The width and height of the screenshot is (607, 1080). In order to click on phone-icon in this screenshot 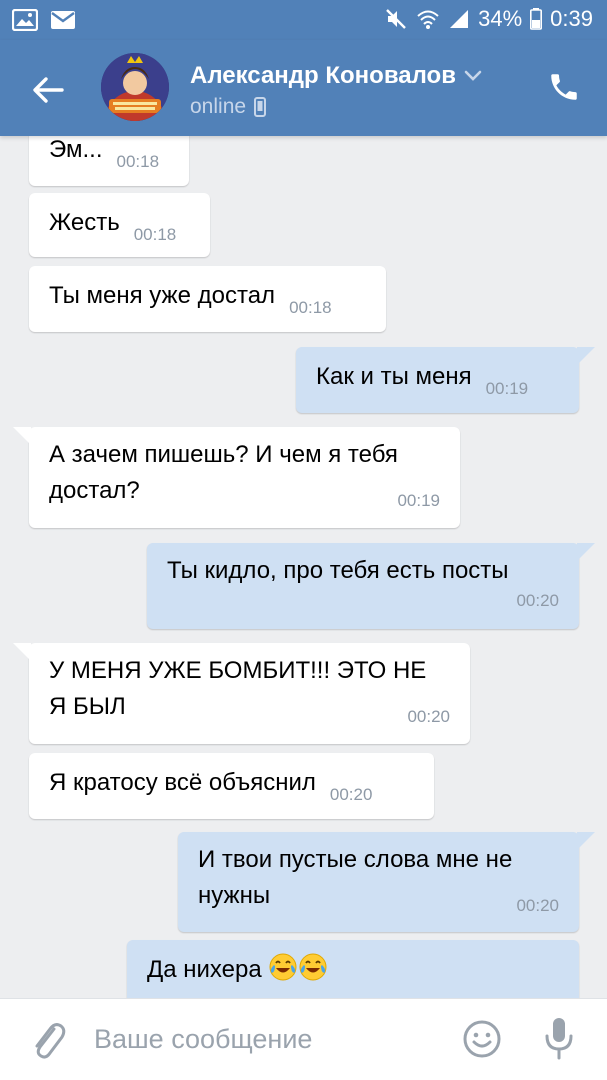, I will do `click(564, 87)`.